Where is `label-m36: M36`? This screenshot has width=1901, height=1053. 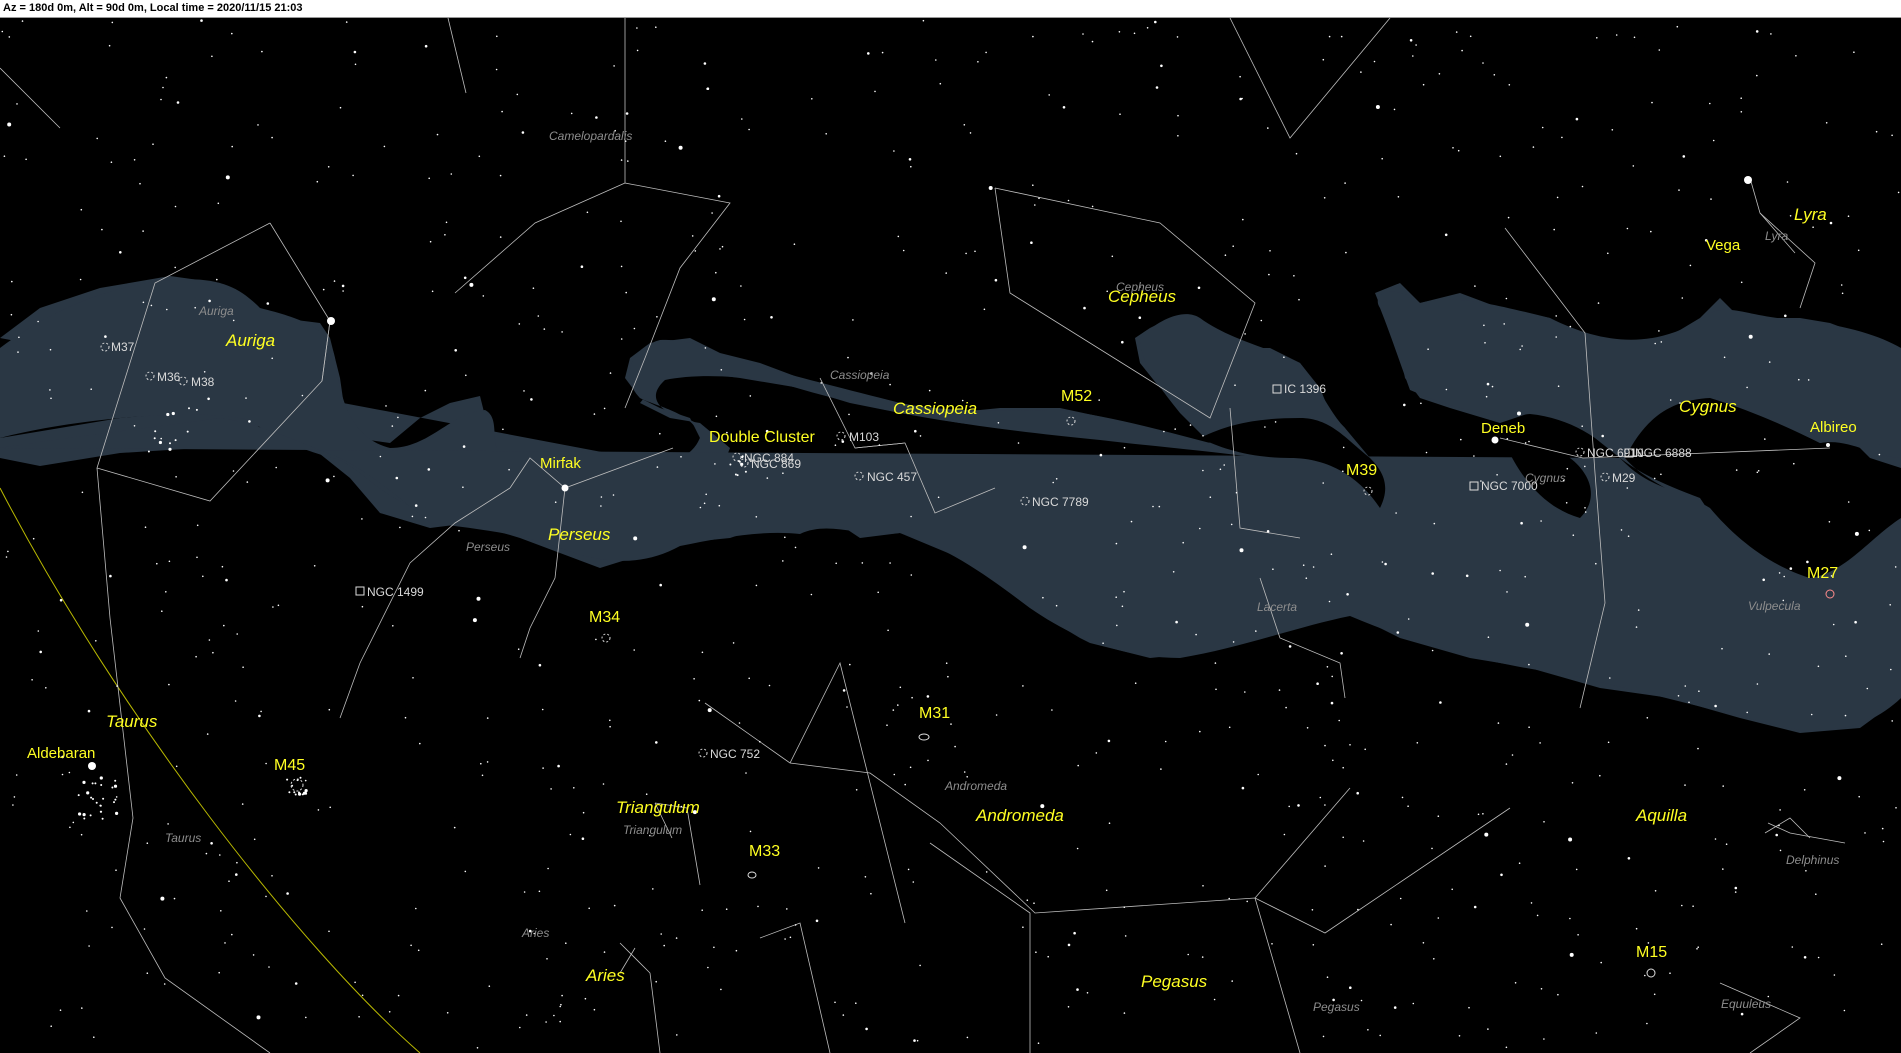 label-m36: M36 is located at coordinates (169, 377).